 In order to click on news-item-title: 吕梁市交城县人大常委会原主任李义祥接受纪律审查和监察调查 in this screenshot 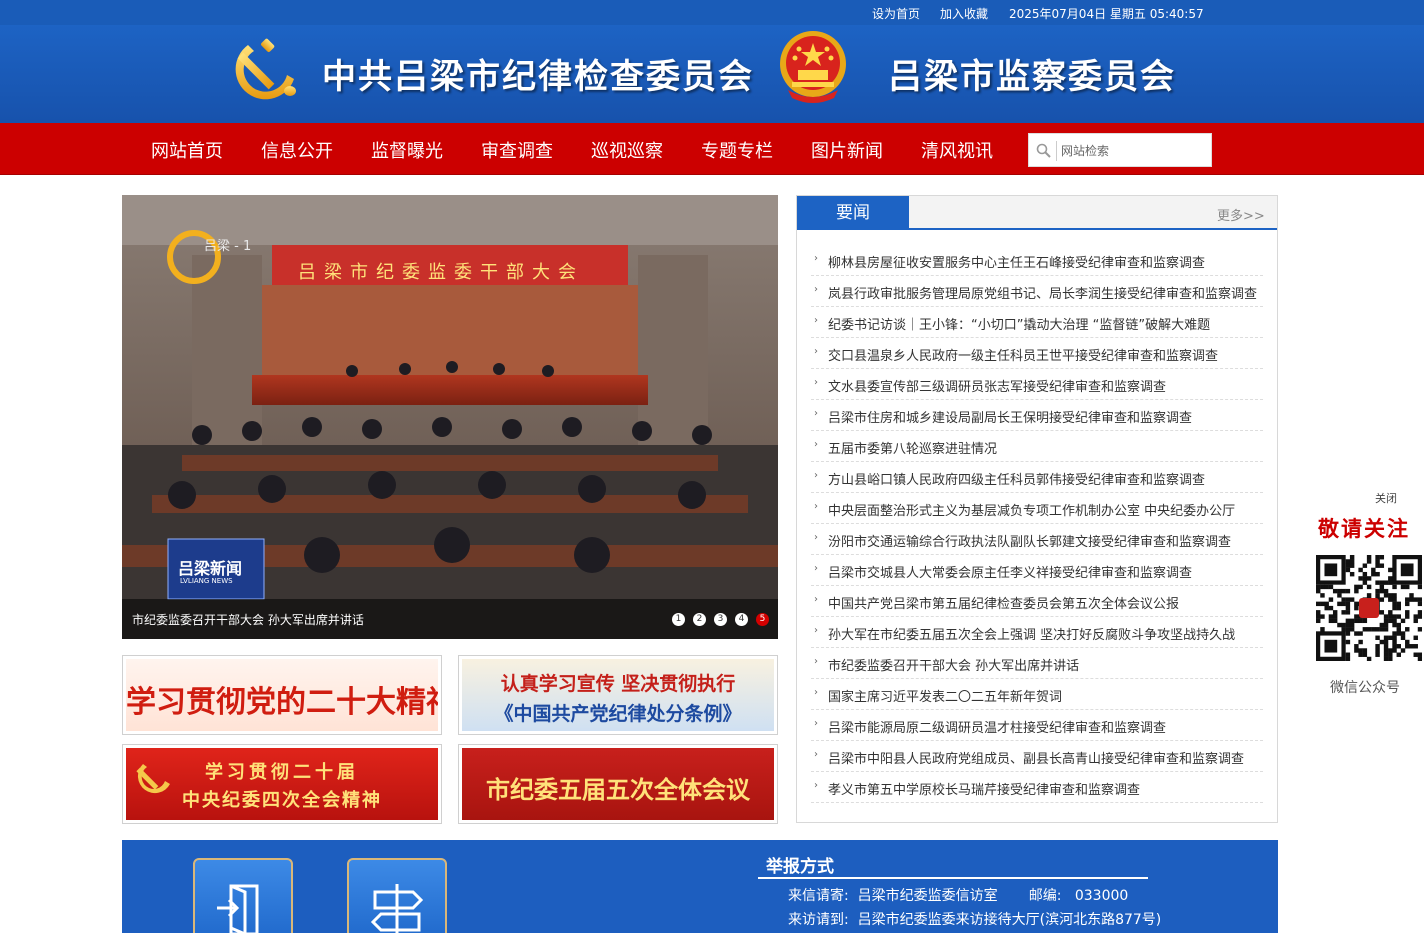, I will do `click(1046, 571)`.